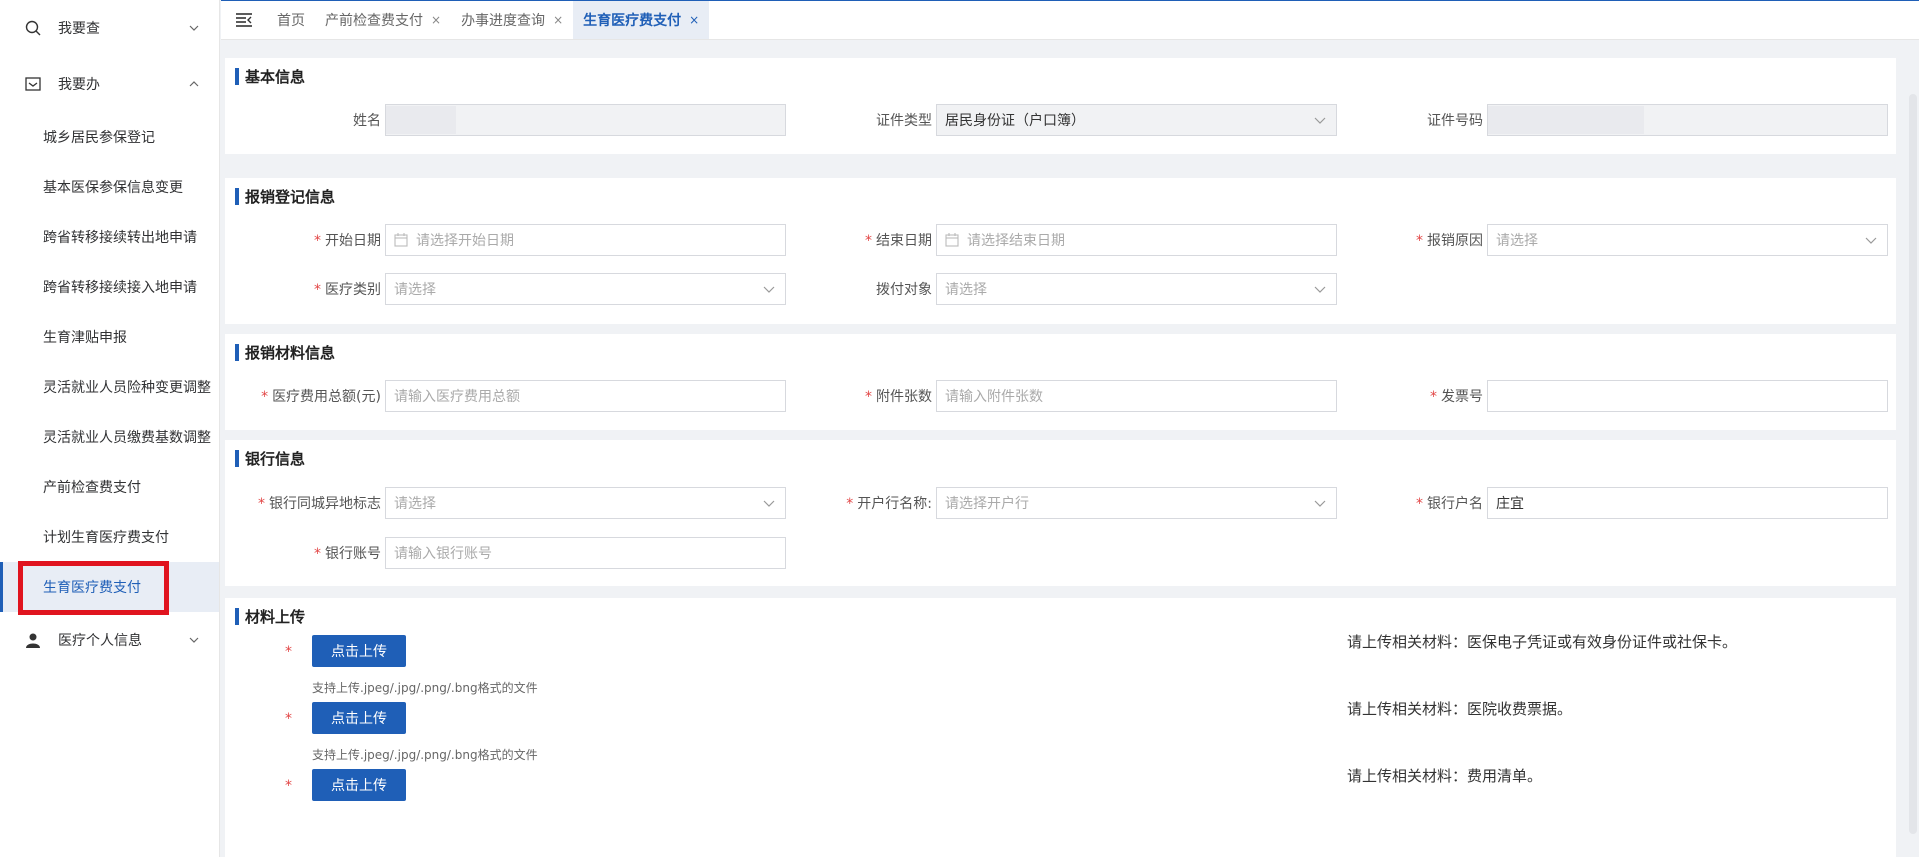  Describe the element at coordinates (503, 21) in the screenshot. I see `tab-label: 办事进度查询` at that location.